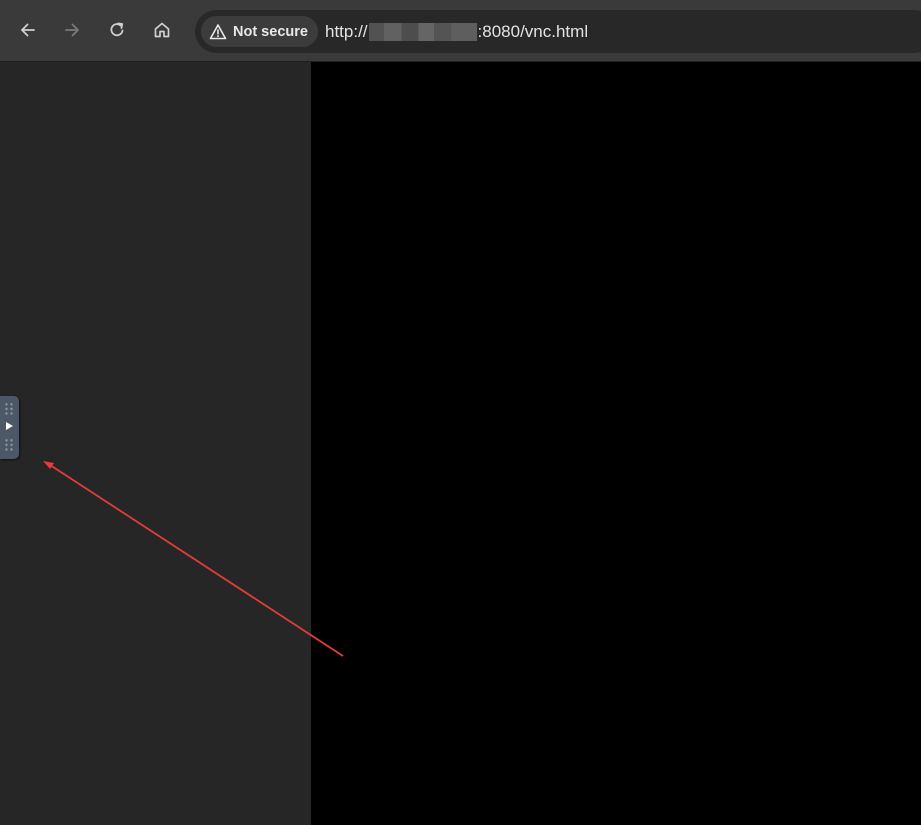 The height and width of the screenshot is (825, 921). I want to click on url-text: http:// :8080/vnc.html, so click(456, 32).